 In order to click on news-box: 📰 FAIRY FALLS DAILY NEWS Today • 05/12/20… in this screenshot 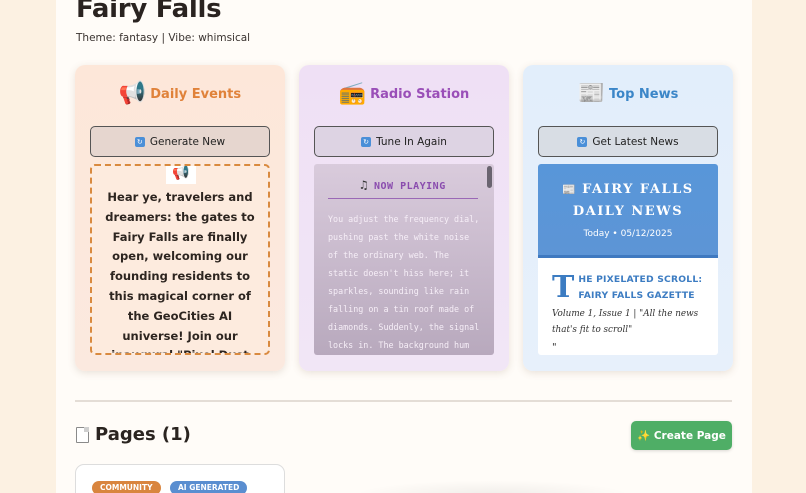, I will do `click(628, 259)`.